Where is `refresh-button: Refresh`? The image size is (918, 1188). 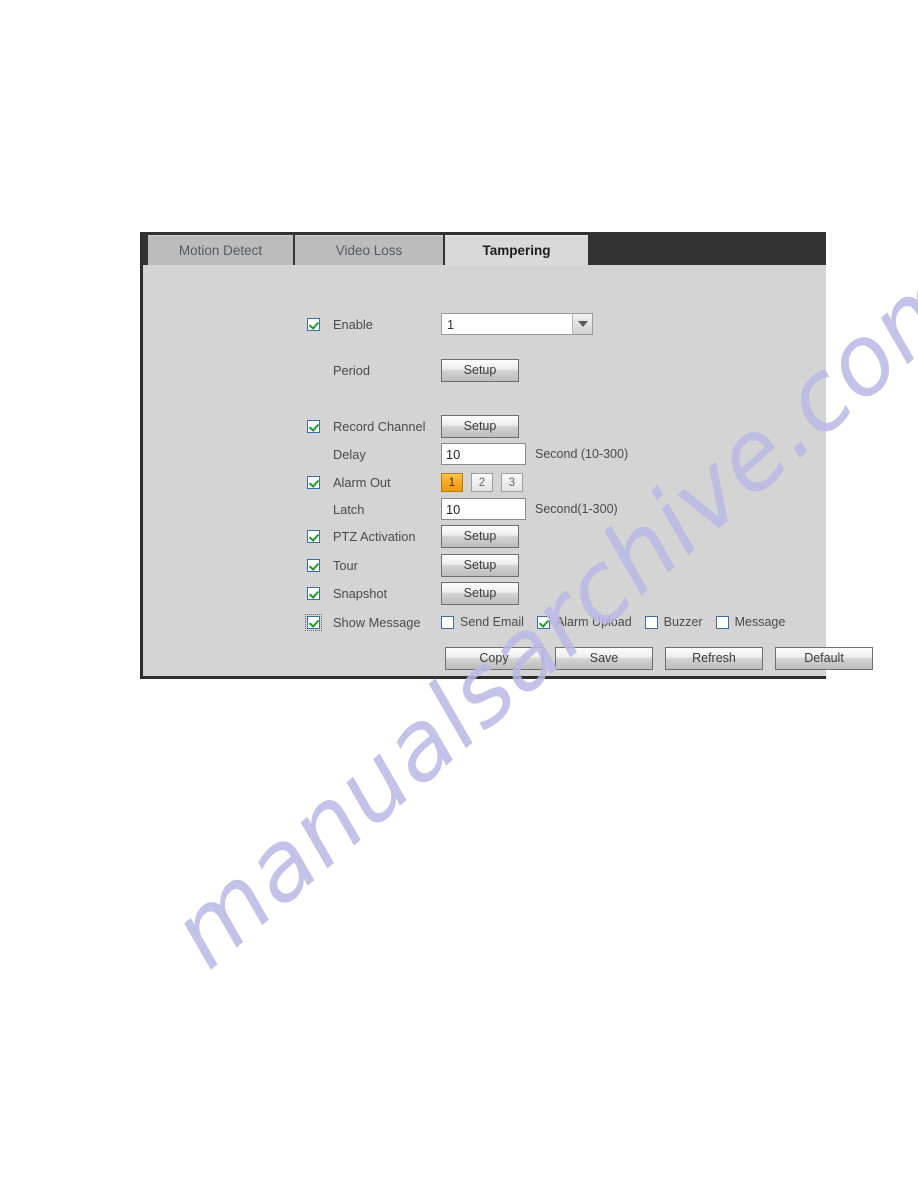
refresh-button: Refresh is located at coordinates (714, 658).